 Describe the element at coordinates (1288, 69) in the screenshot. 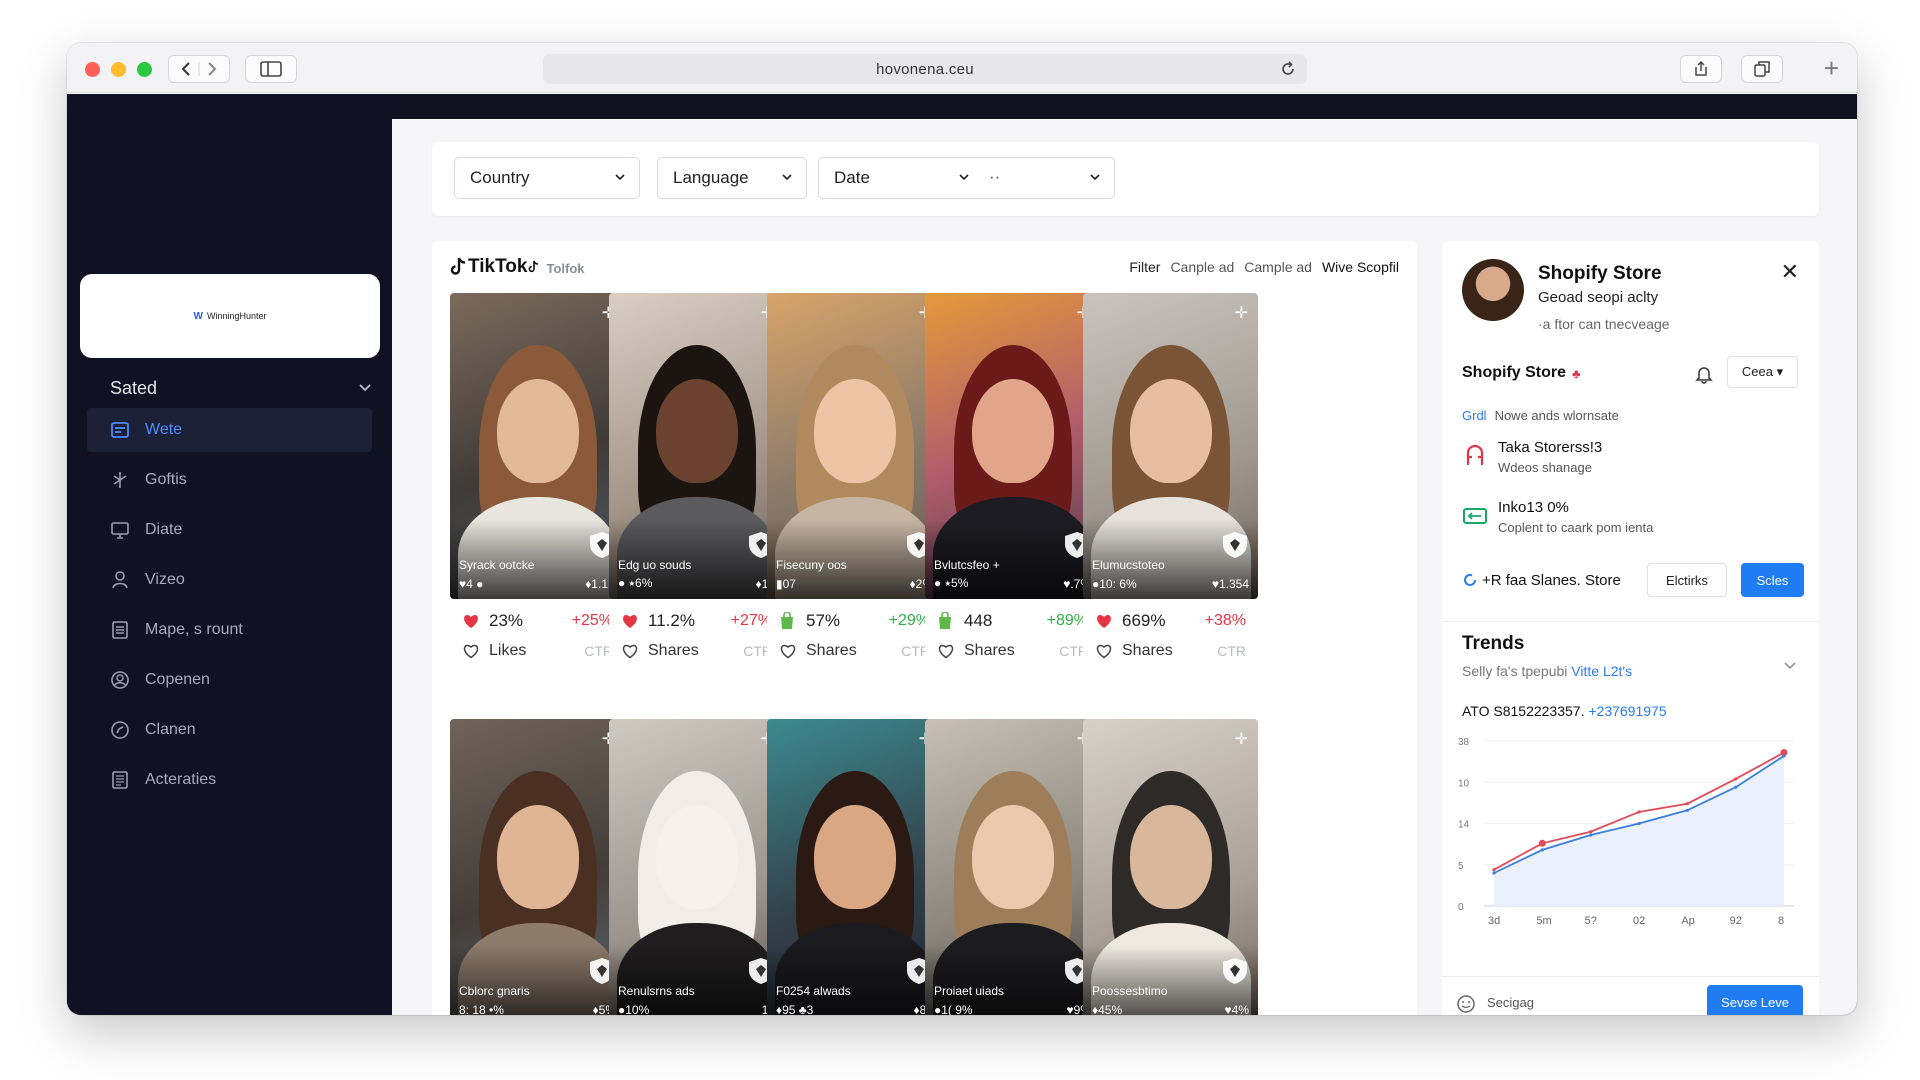

I see `reload-icon` at that location.